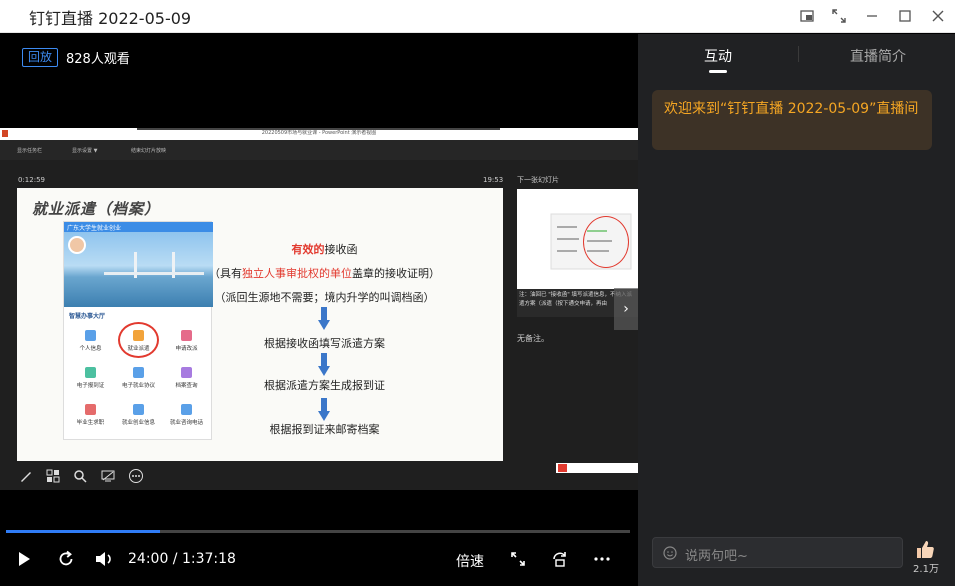  Describe the element at coordinates (110, 18) in the screenshot. I see `window-title: 钉钉直播 2022-05-09` at that location.